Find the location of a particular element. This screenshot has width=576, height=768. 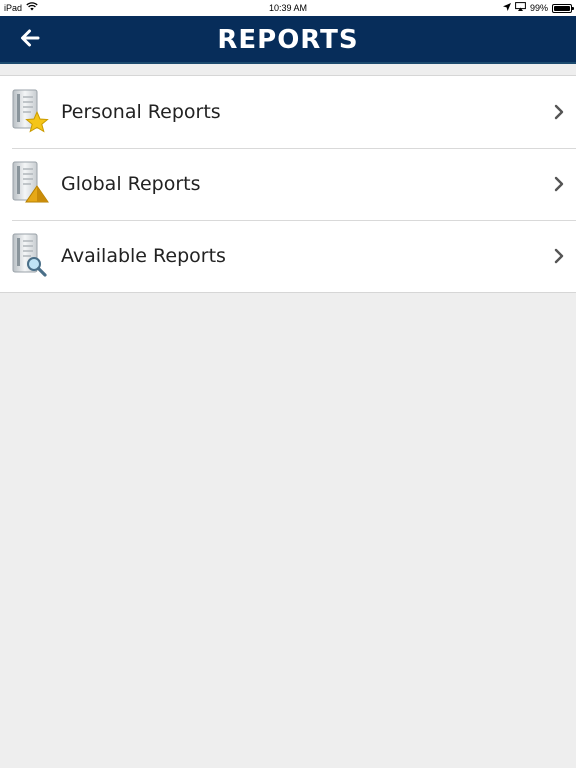

battery-percent: 99% is located at coordinates (538, 8).